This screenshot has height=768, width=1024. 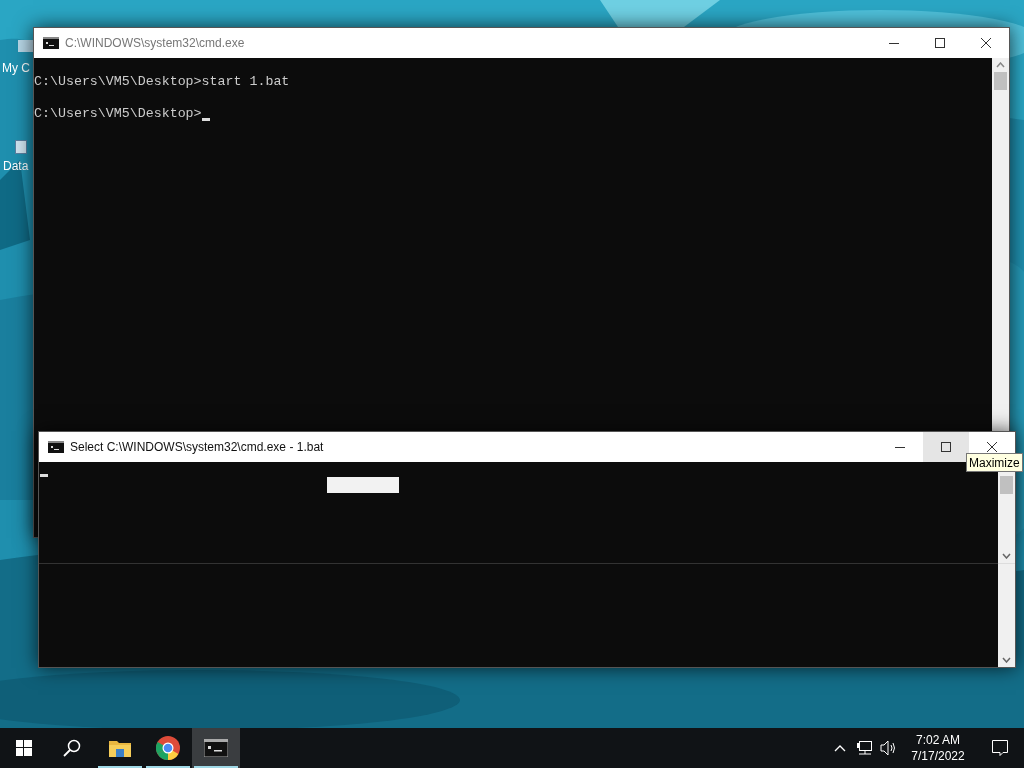 I want to click on tooltip: Maximize, so click(x=994, y=462).